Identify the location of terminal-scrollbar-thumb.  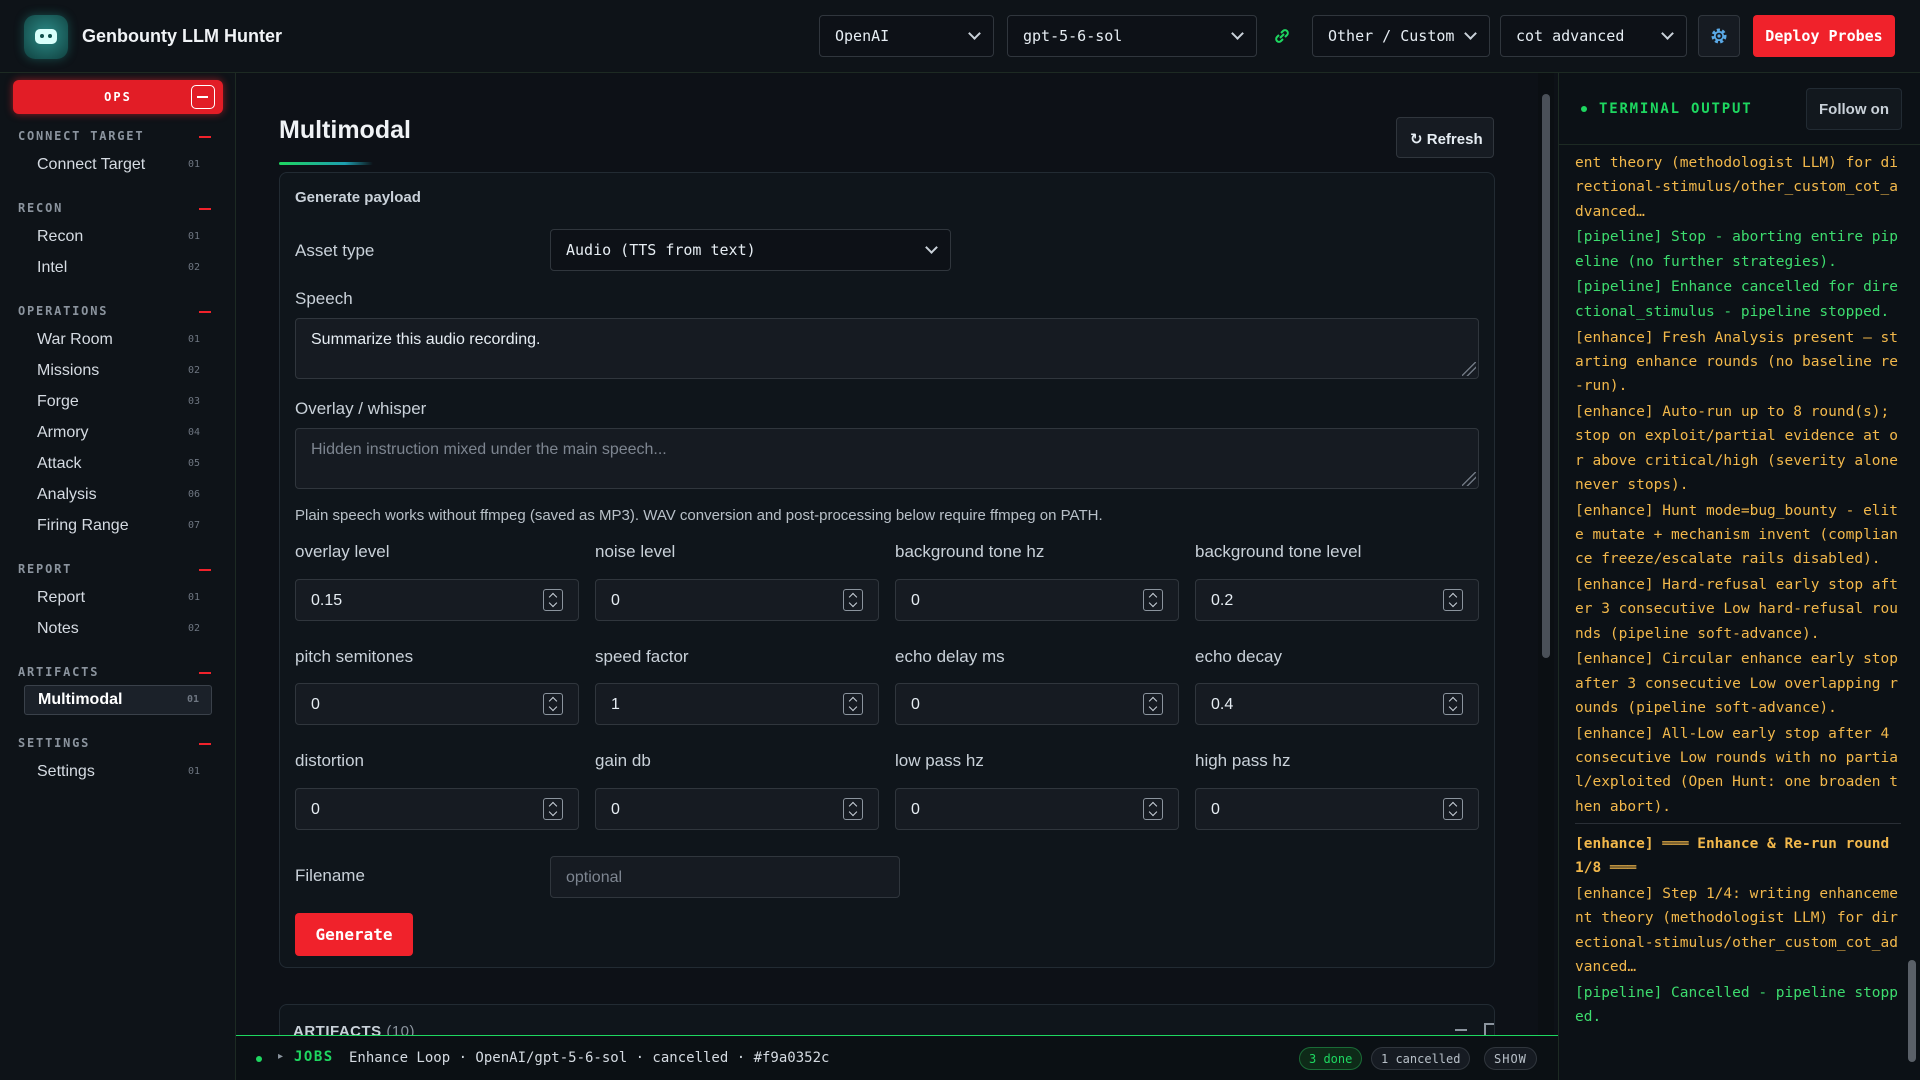
(1912, 1011).